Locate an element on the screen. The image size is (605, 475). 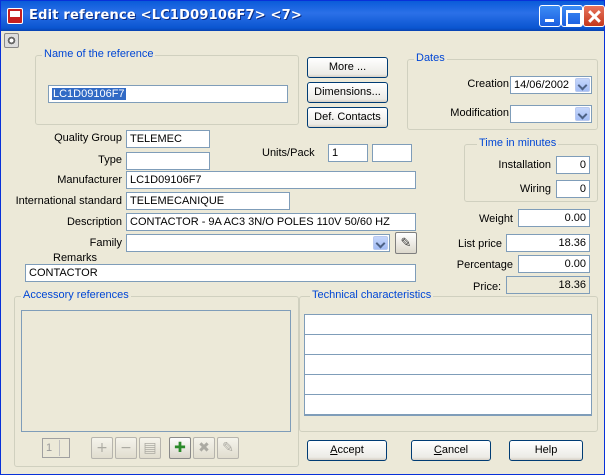
installation-time-field: 0 is located at coordinates (573, 165).